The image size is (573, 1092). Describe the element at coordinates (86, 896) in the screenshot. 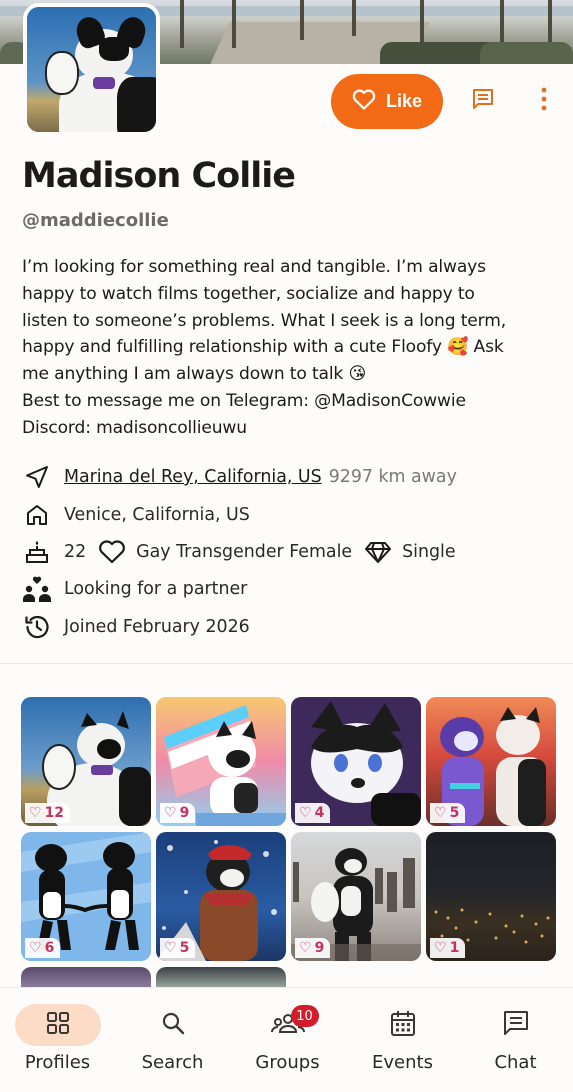

I see `gallery-photo: ♡ 6` at that location.